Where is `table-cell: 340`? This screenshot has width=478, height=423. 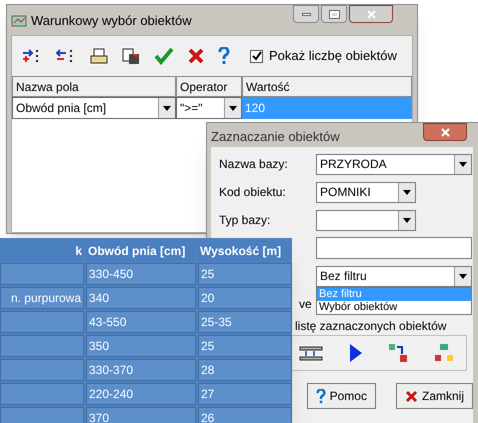
table-cell: 340 is located at coordinates (141, 298).